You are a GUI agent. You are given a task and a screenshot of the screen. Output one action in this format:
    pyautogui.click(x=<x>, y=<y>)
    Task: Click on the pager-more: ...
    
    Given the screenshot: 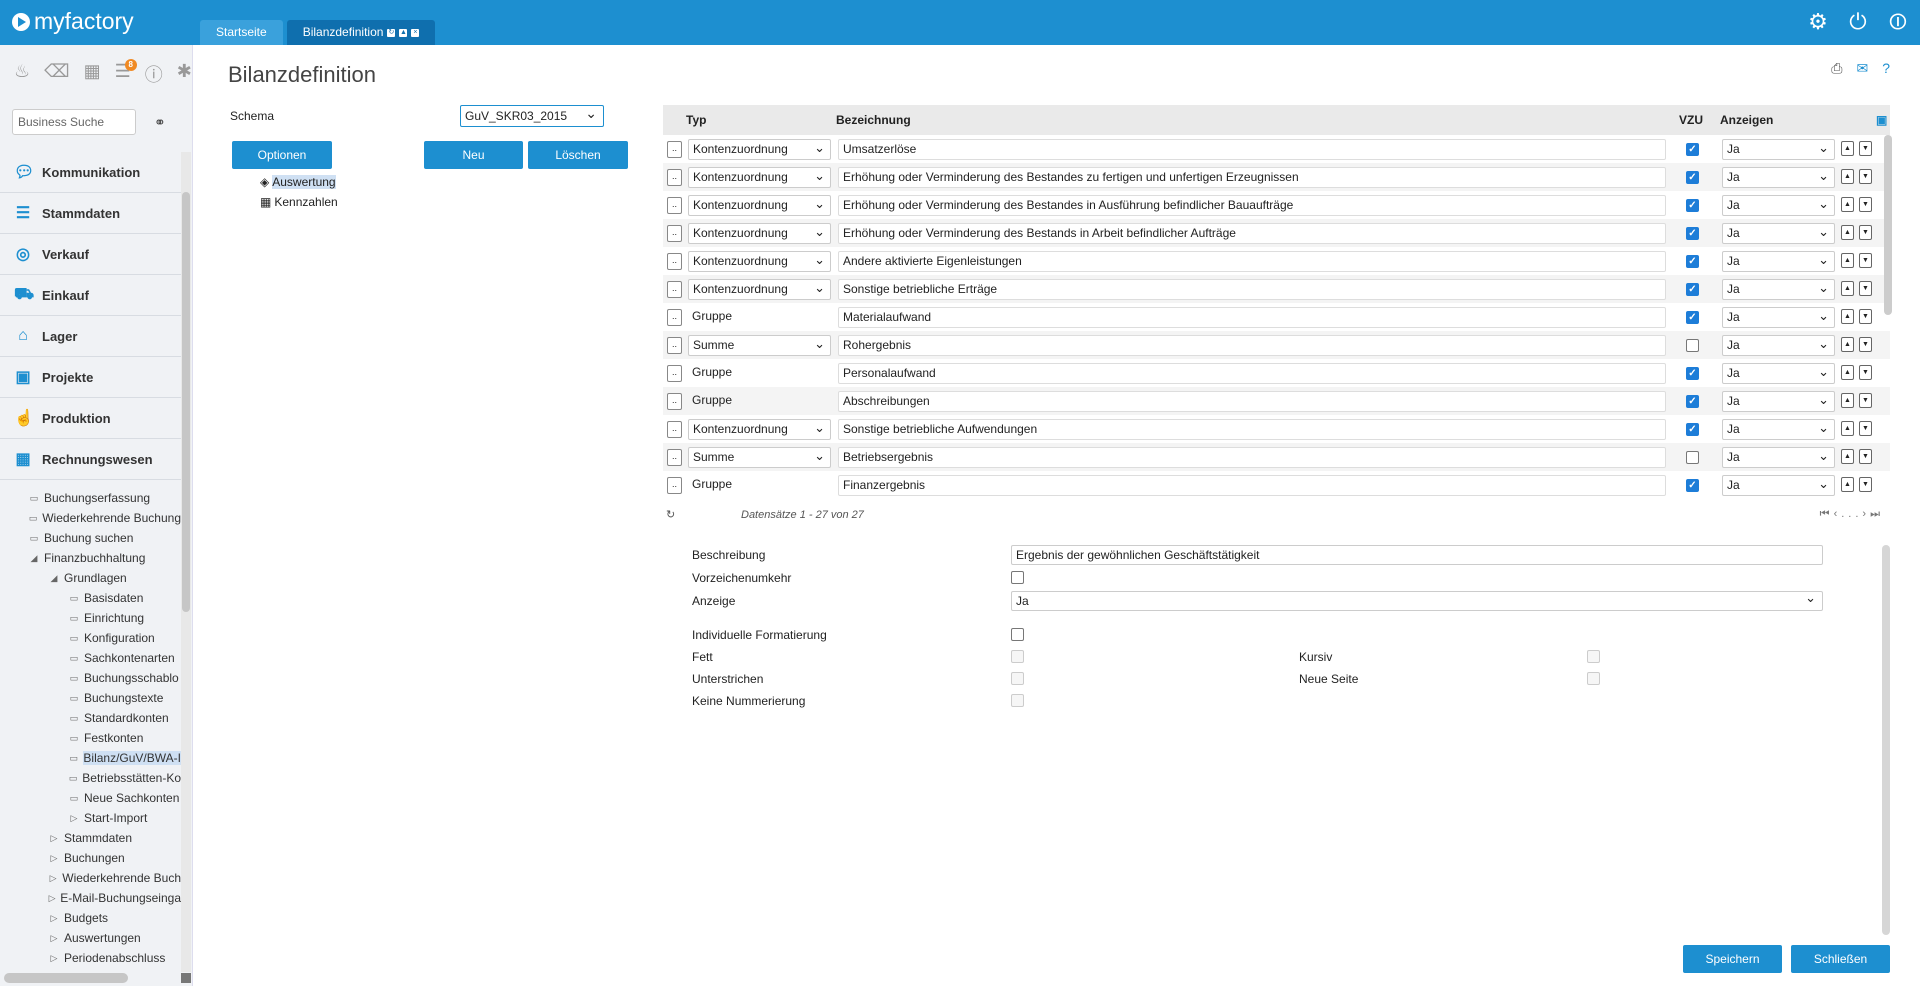 What is the action you would take?
    pyautogui.click(x=1851, y=514)
    